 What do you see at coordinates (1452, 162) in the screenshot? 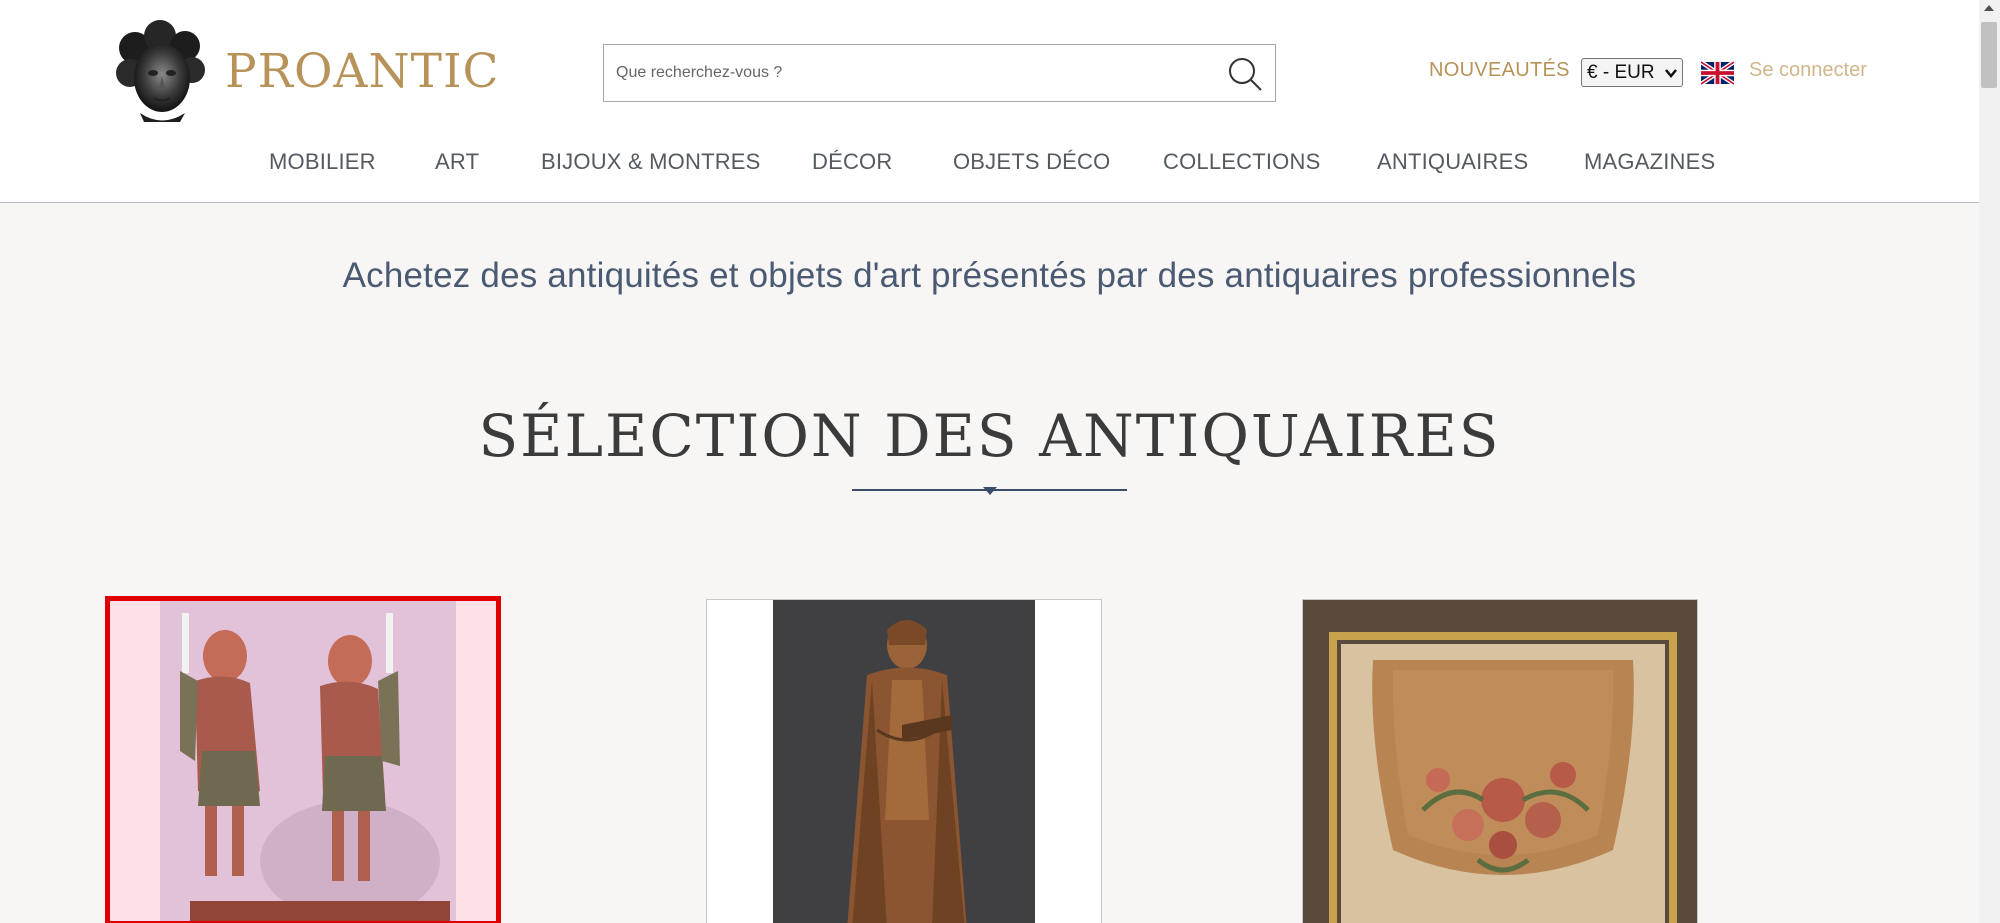
I see `nav-item-antiquaires: ANTIQUAIRES` at bounding box center [1452, 162].